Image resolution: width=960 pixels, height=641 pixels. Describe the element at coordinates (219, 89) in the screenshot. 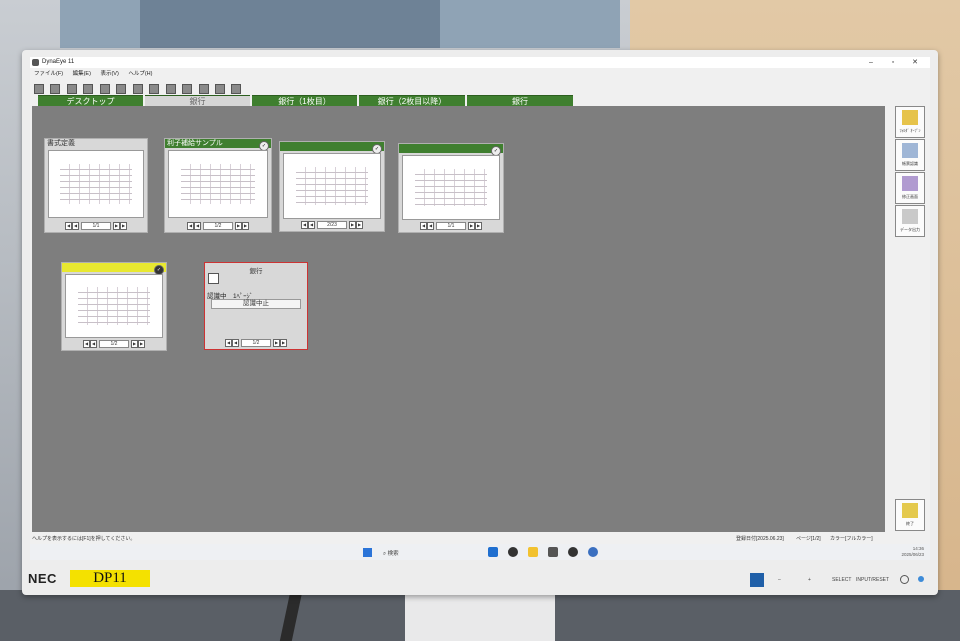

I see `zoom-icon` at that location.